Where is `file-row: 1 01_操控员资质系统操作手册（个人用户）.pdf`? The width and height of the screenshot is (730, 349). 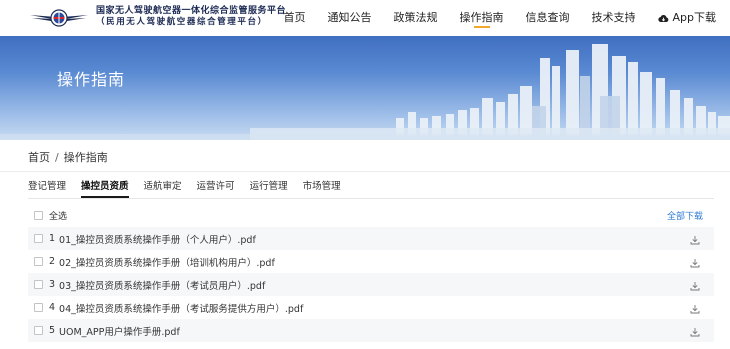
file-row: 1 01_操控员资质系统操作手册（个人用户）.pdf is located at coordinates (371, 238).